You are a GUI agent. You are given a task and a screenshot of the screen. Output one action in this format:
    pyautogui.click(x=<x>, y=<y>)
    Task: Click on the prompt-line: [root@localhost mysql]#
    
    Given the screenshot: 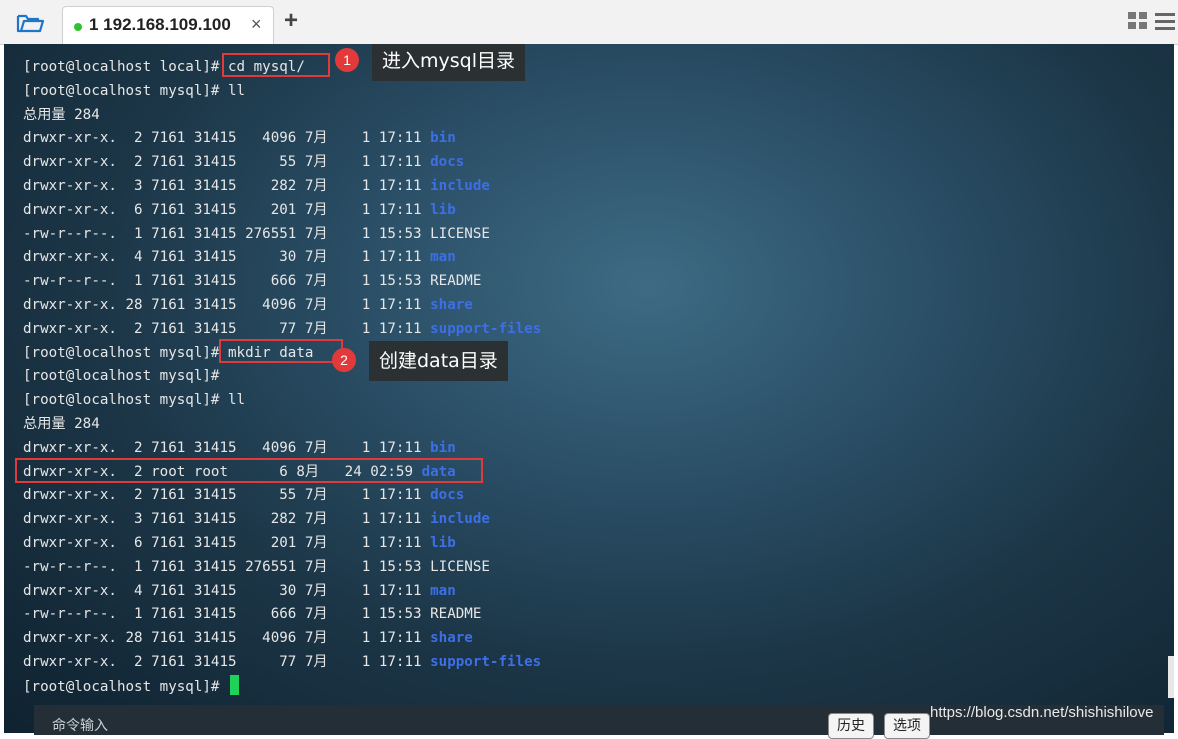 What is the action you would take?
    pyautogui.click(x=282, y=686)
    